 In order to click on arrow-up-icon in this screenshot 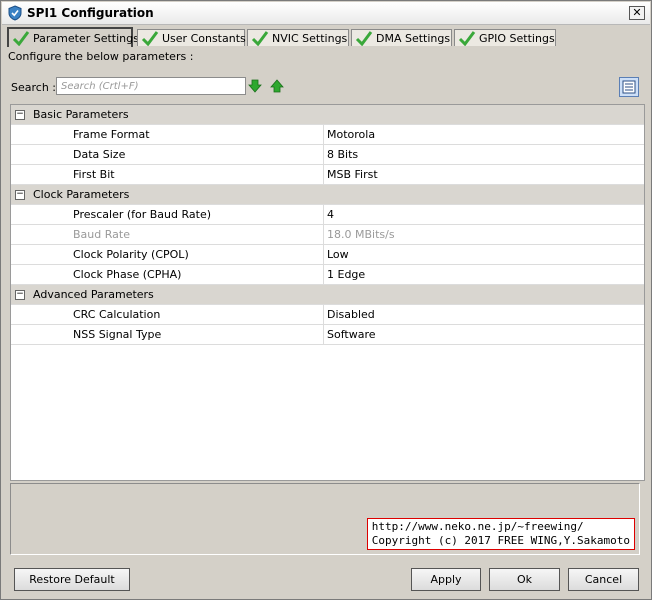, I will do `click(277, 86)`.